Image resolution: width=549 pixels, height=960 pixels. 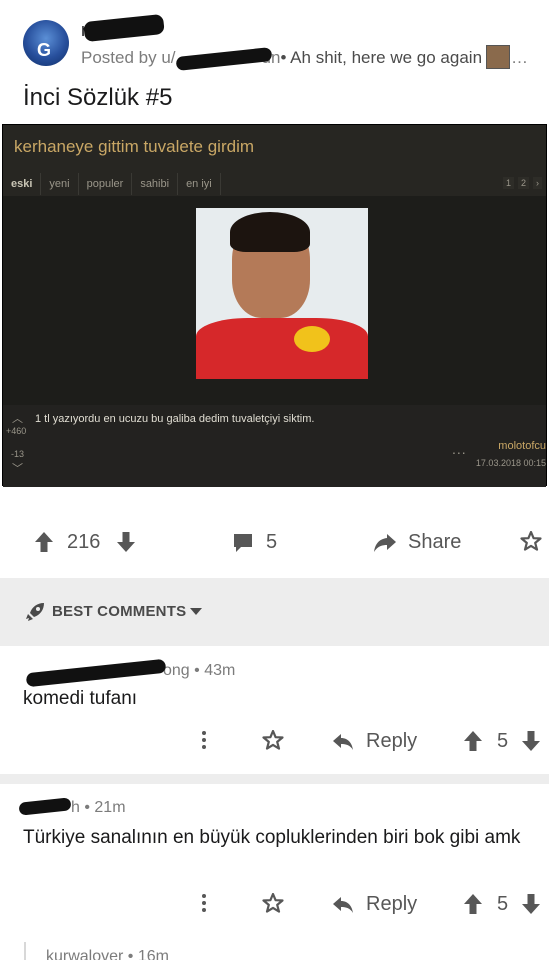 I want to click on flair-image, so click(x=498, y=57).